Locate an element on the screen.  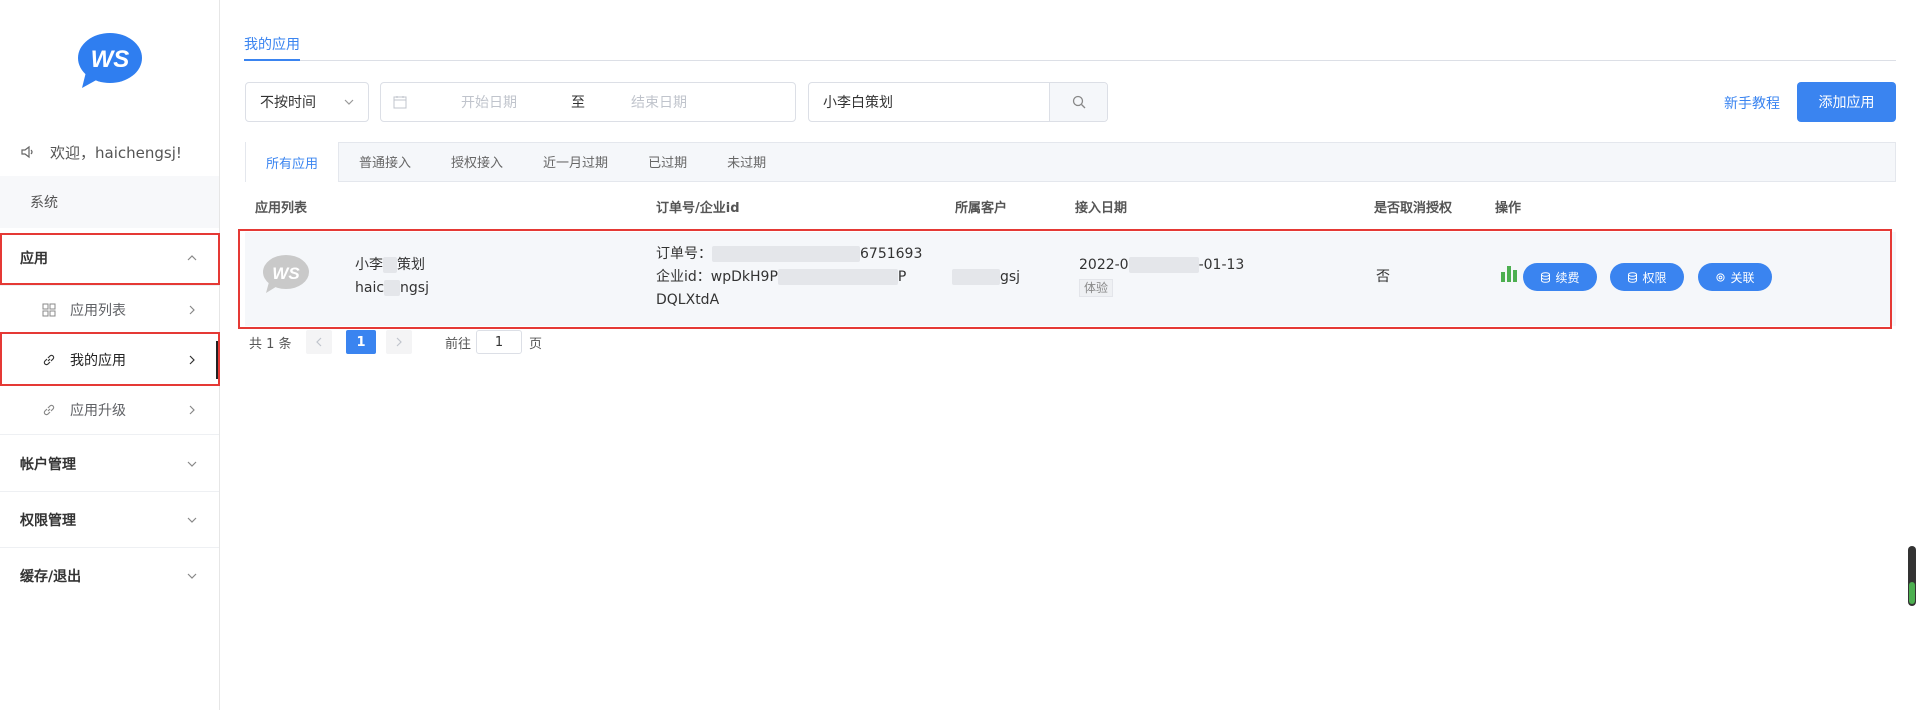
search-box is located at coordinates (958, 102).